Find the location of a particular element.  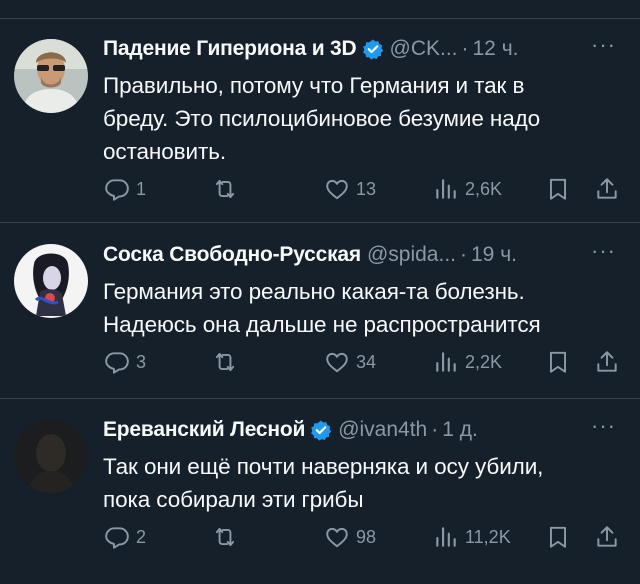

like-count: 13 is located at coordinates (366, 188).